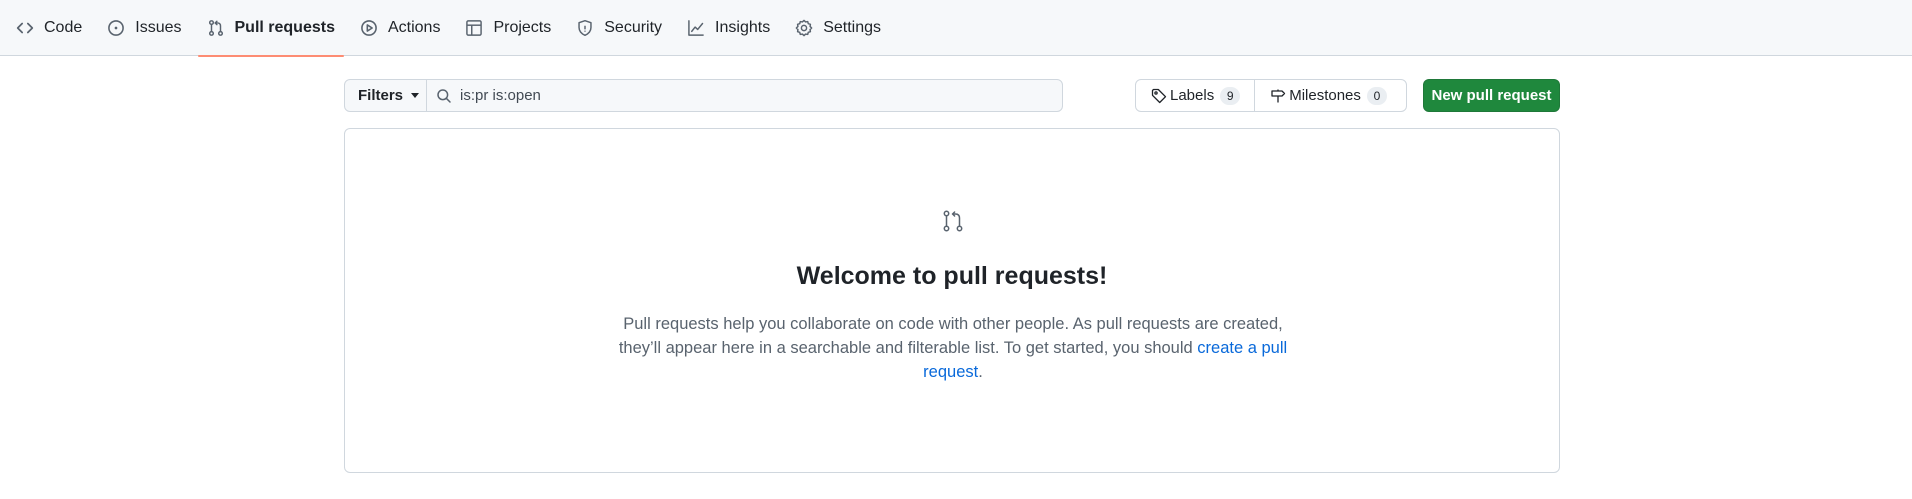 This screenshot has height=499, width=1912. I want to click on filters-button: Filters, so click(385, 95).